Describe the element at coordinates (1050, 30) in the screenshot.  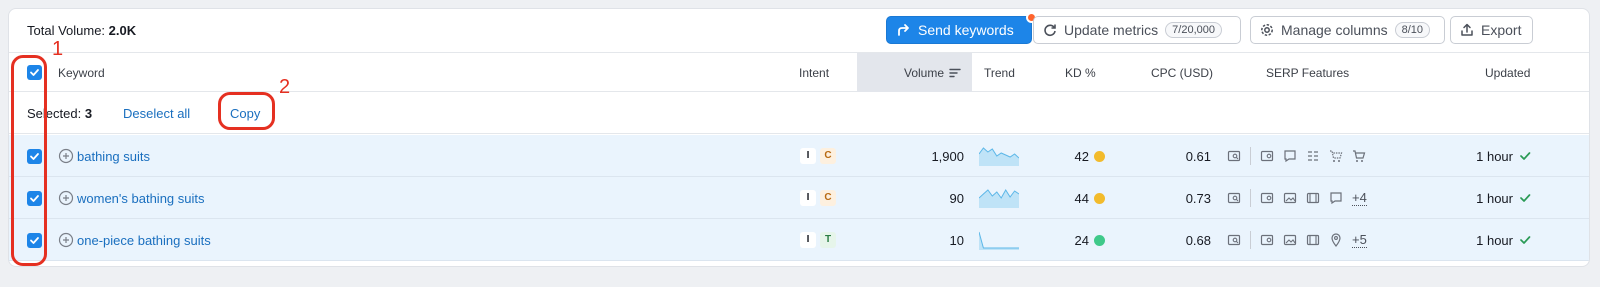
I see `refresh-icon` at that location.